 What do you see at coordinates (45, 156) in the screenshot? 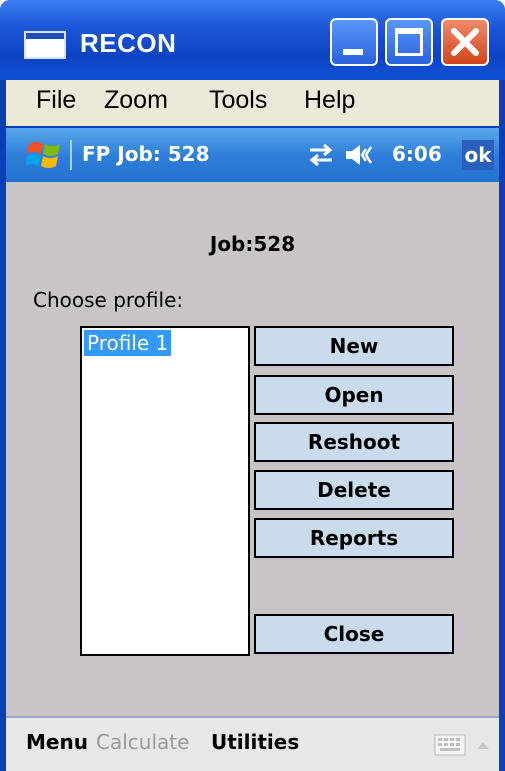
I see `windows-logo-icon` at bounding box center [45, 156].